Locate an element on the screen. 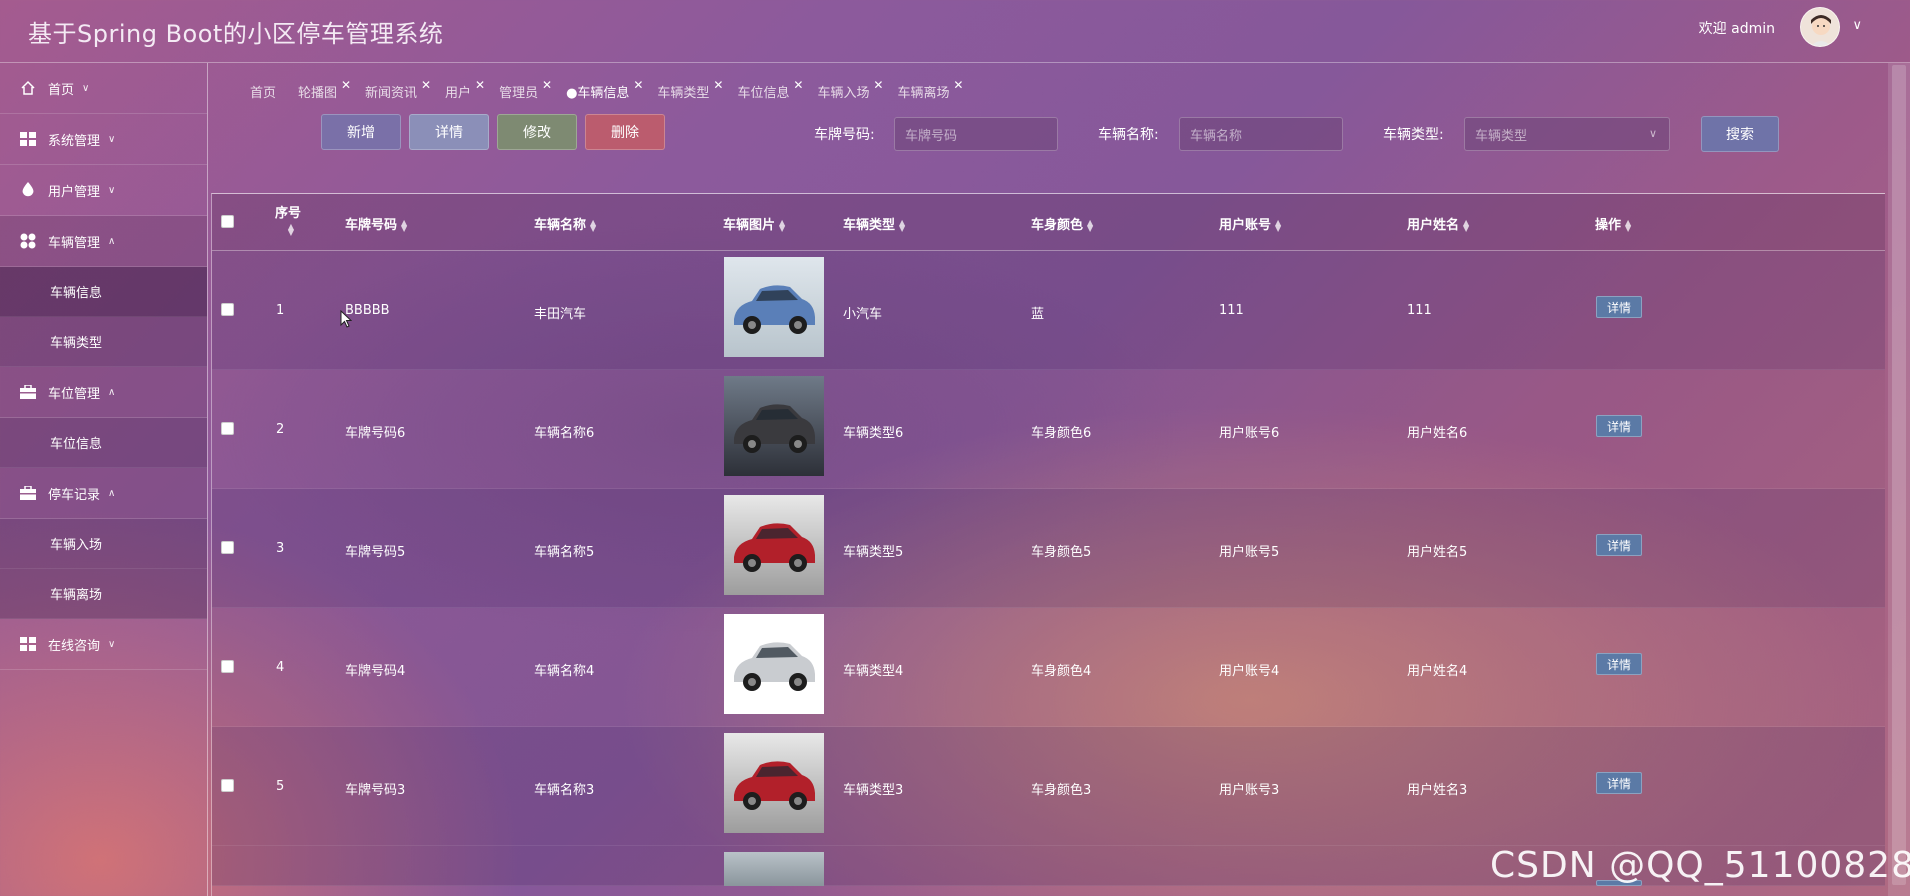 The width and height of the screenshot is (1910, 896). select-all-checkbox is located at coordinates (227, 221).